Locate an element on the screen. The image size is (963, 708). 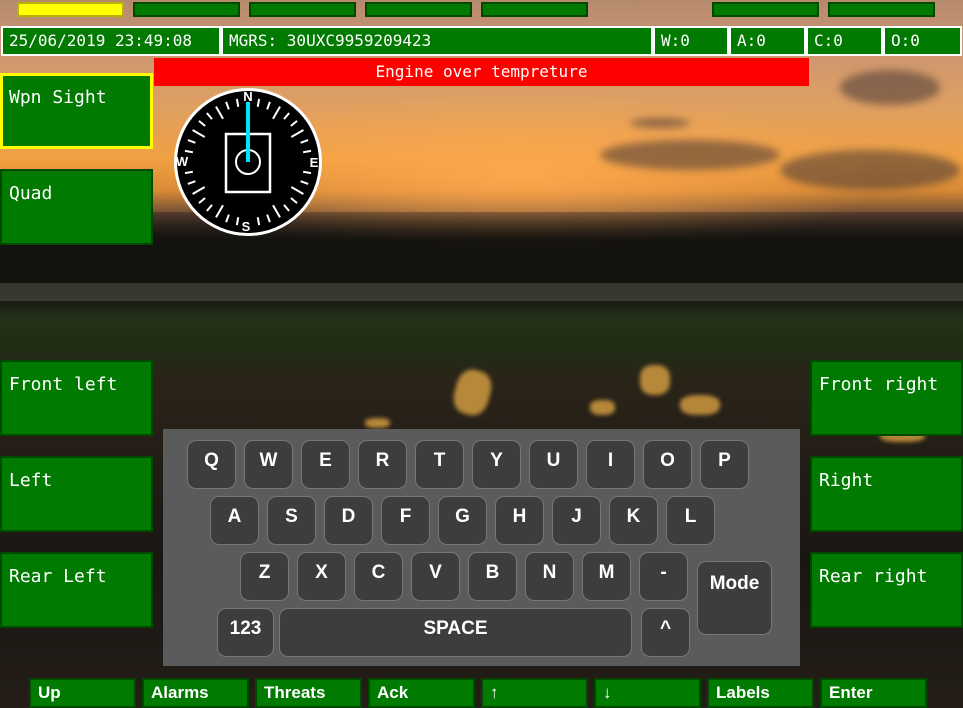
scroll-up-arrow-button: ↑ is located at coordinates (534, 693).